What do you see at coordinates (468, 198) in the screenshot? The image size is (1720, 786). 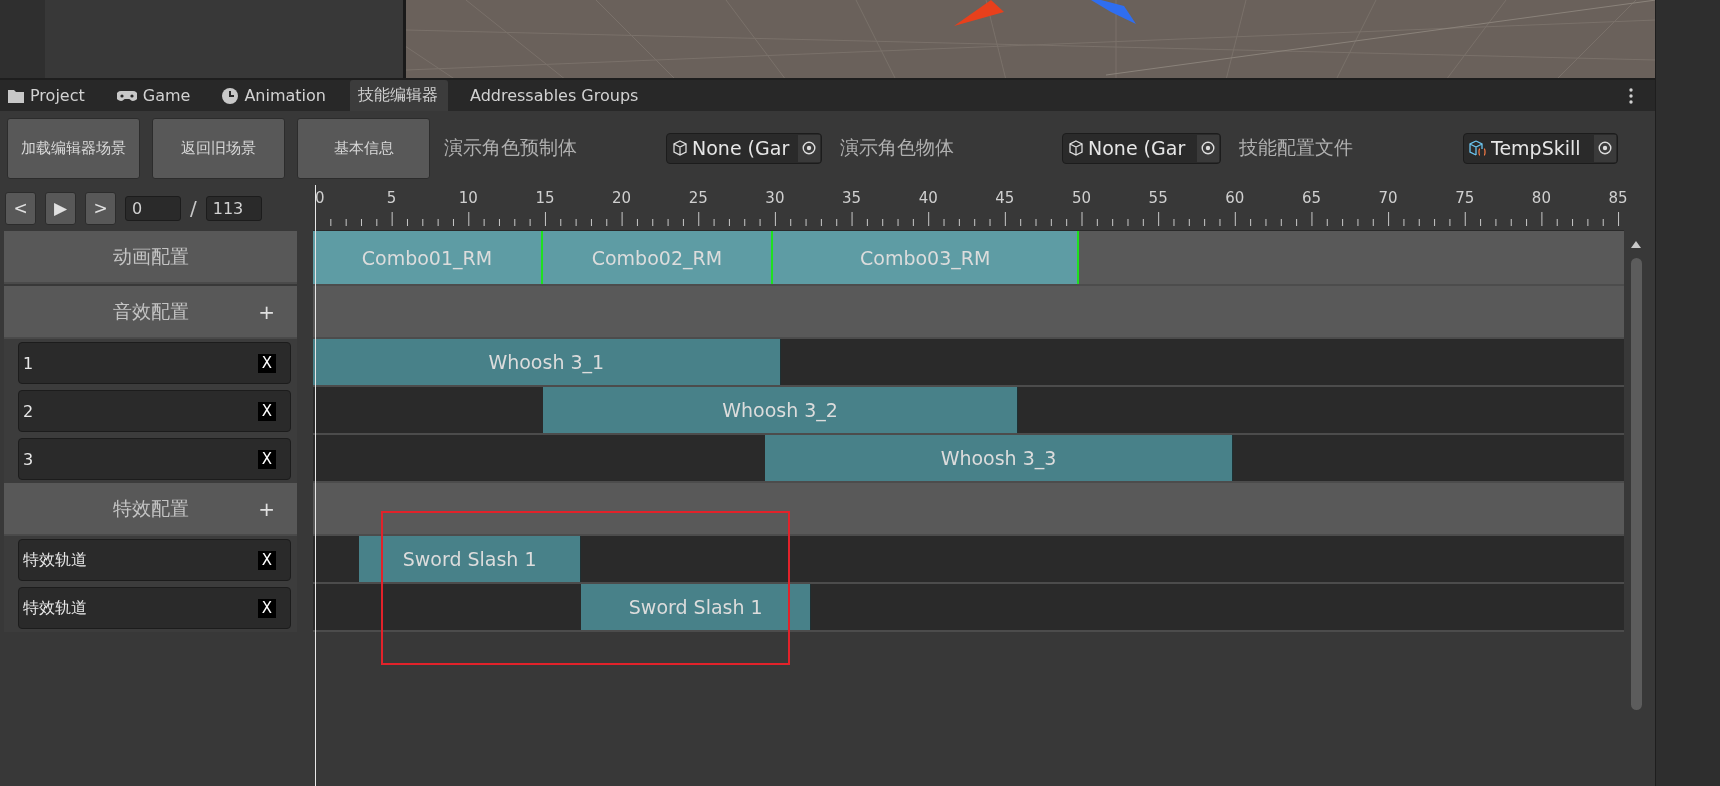 I see `ruler-label: 10` at bounding box center [468, 198].